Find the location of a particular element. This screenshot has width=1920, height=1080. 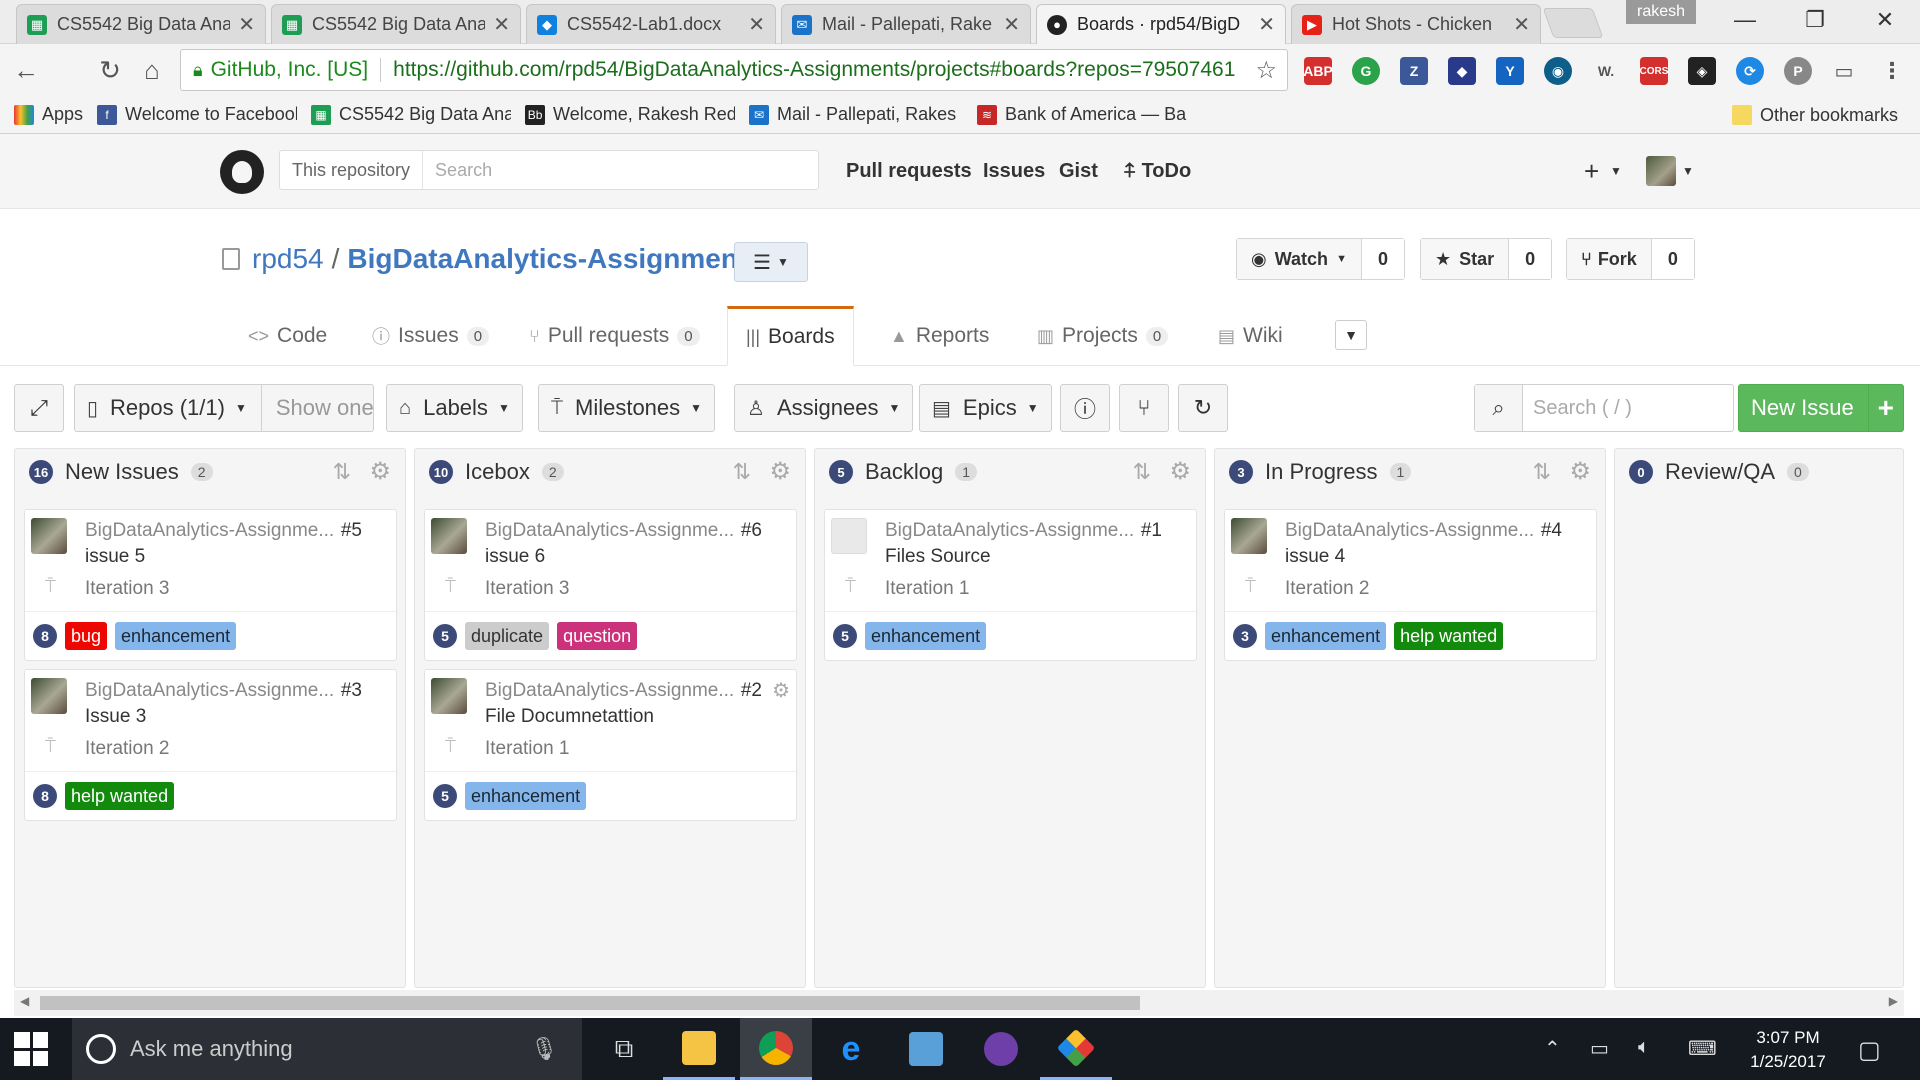

board-search: ⌕ Search ( / ) is located at coordinates (1604, 408).